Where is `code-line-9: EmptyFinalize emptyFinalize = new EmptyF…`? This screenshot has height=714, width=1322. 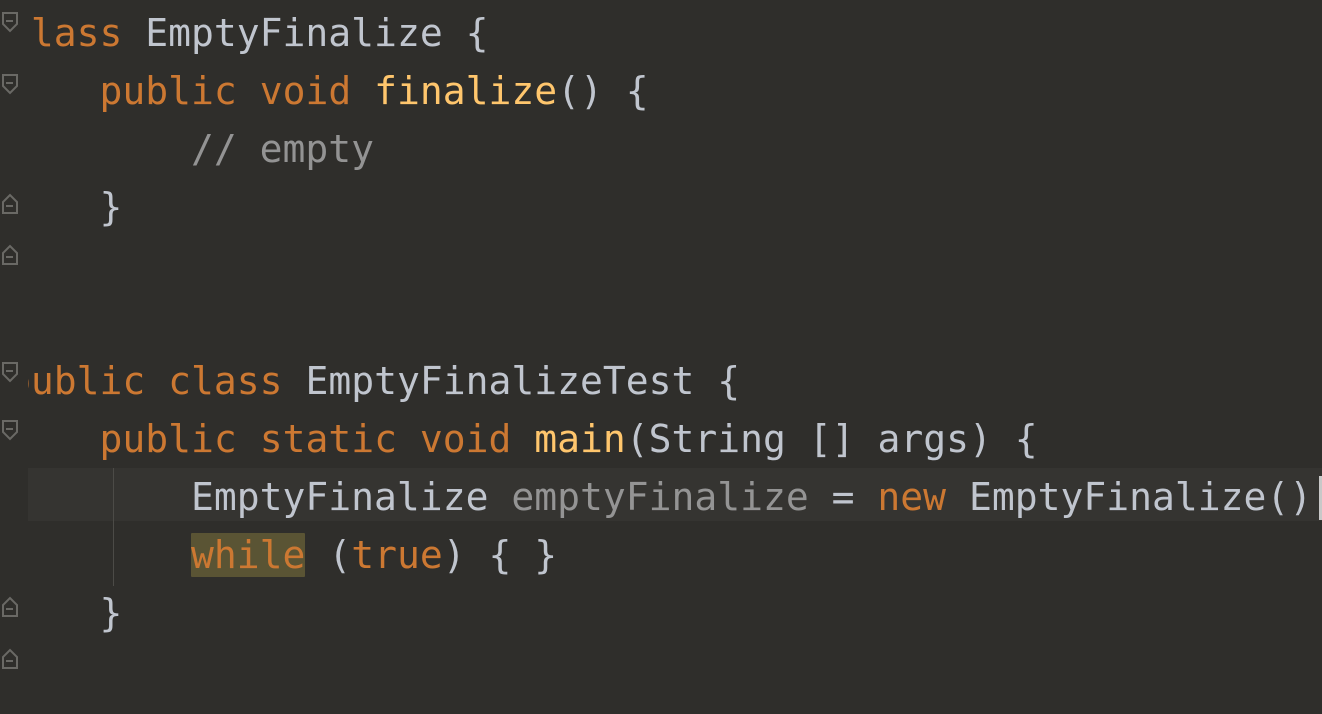 code-line-9: EmptyFinalize emptyFinalize = new EmptyF… is located at coordinates (665, 497).